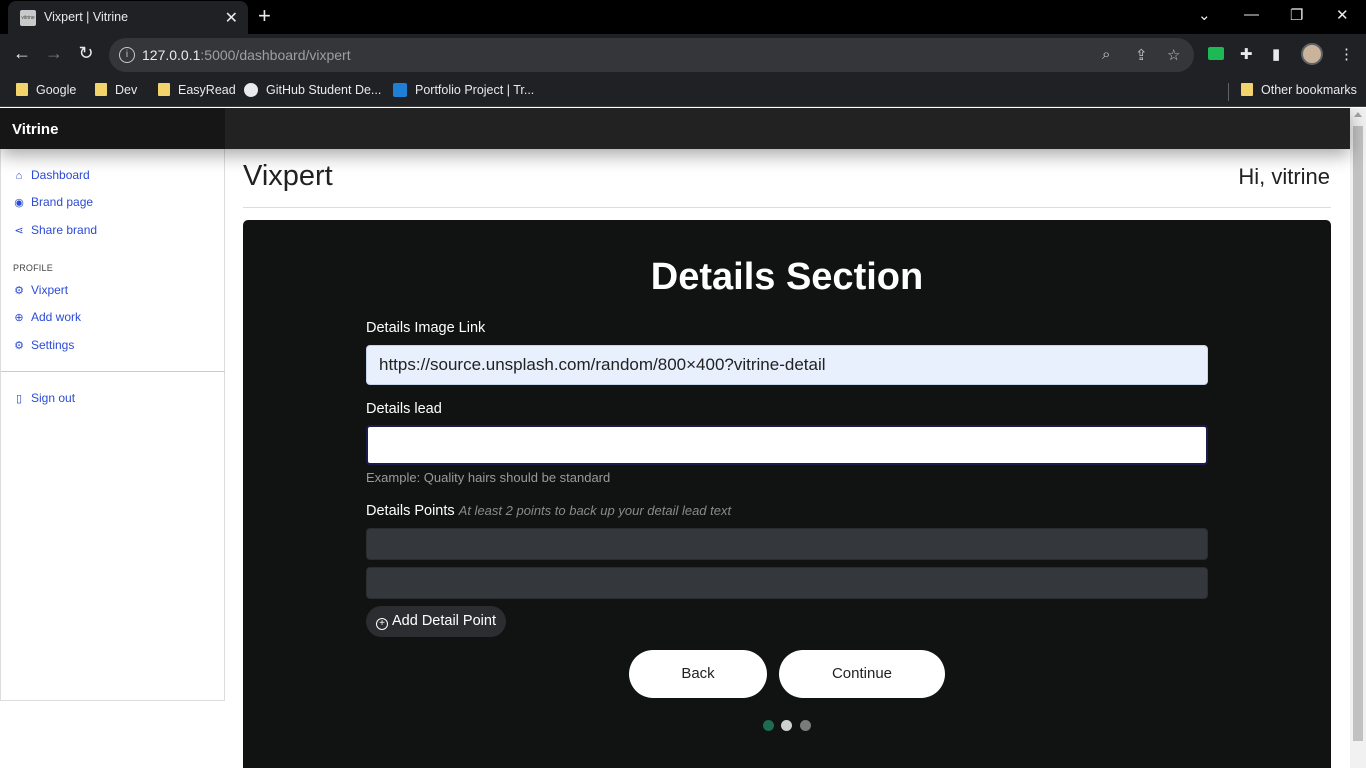 The image size is (1366, 768). What do you see at coordinates (1106, 54) in the screenshot?
I see `zoom-icon: ⌕` at bounding box center [1106, 54].